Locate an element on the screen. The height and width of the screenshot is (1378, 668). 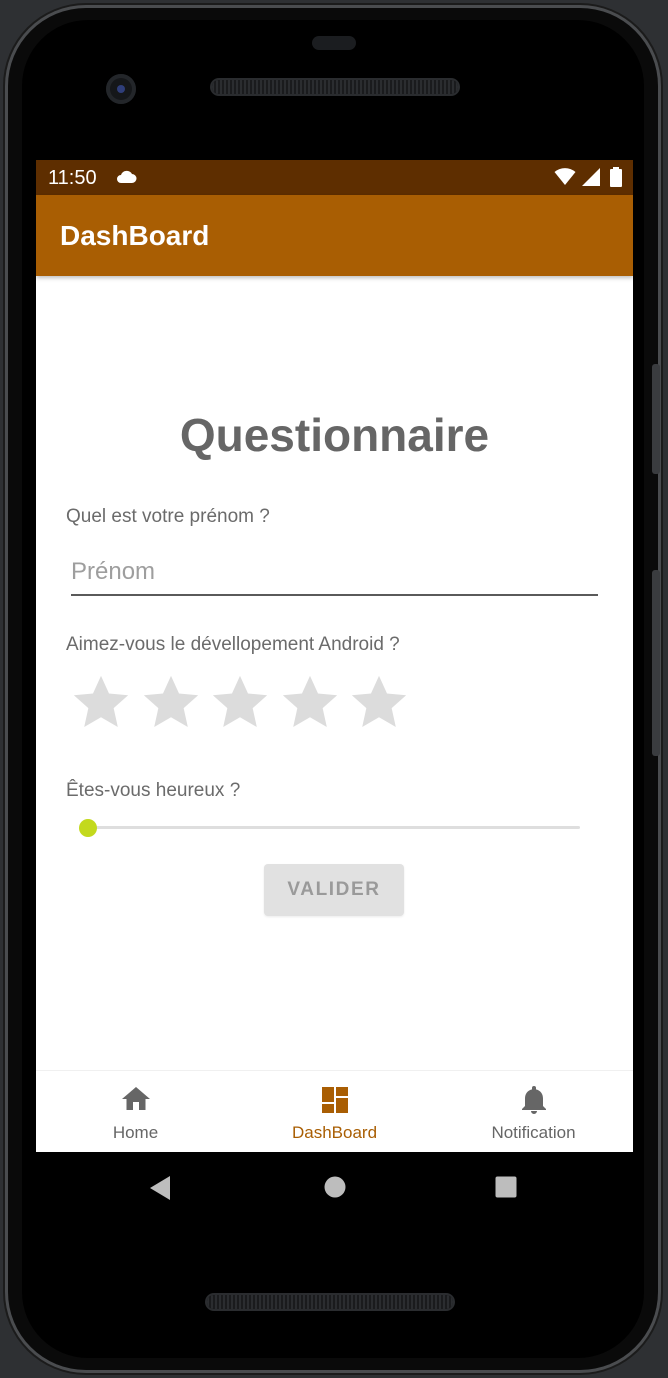
rating-bar is located at coordinates (250, 703).